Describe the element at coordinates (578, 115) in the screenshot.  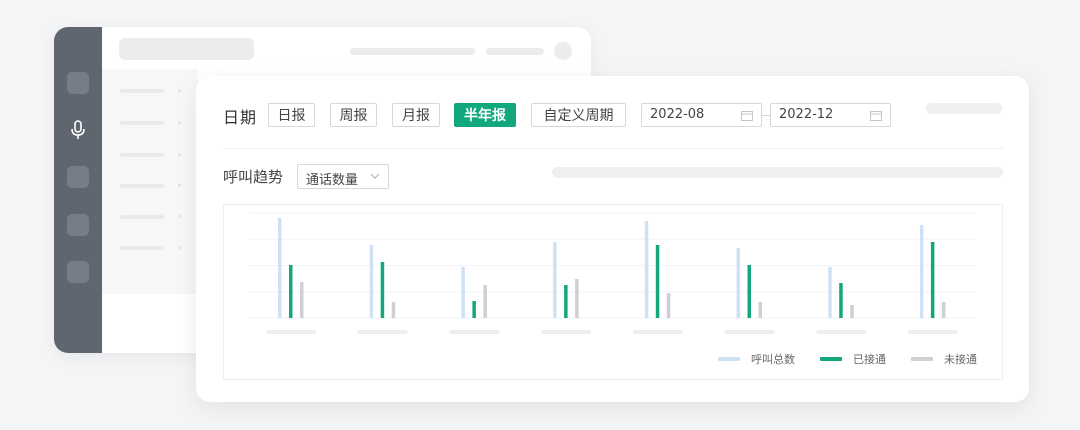
I see `tab-custom-period: 自定义周期` at that location.